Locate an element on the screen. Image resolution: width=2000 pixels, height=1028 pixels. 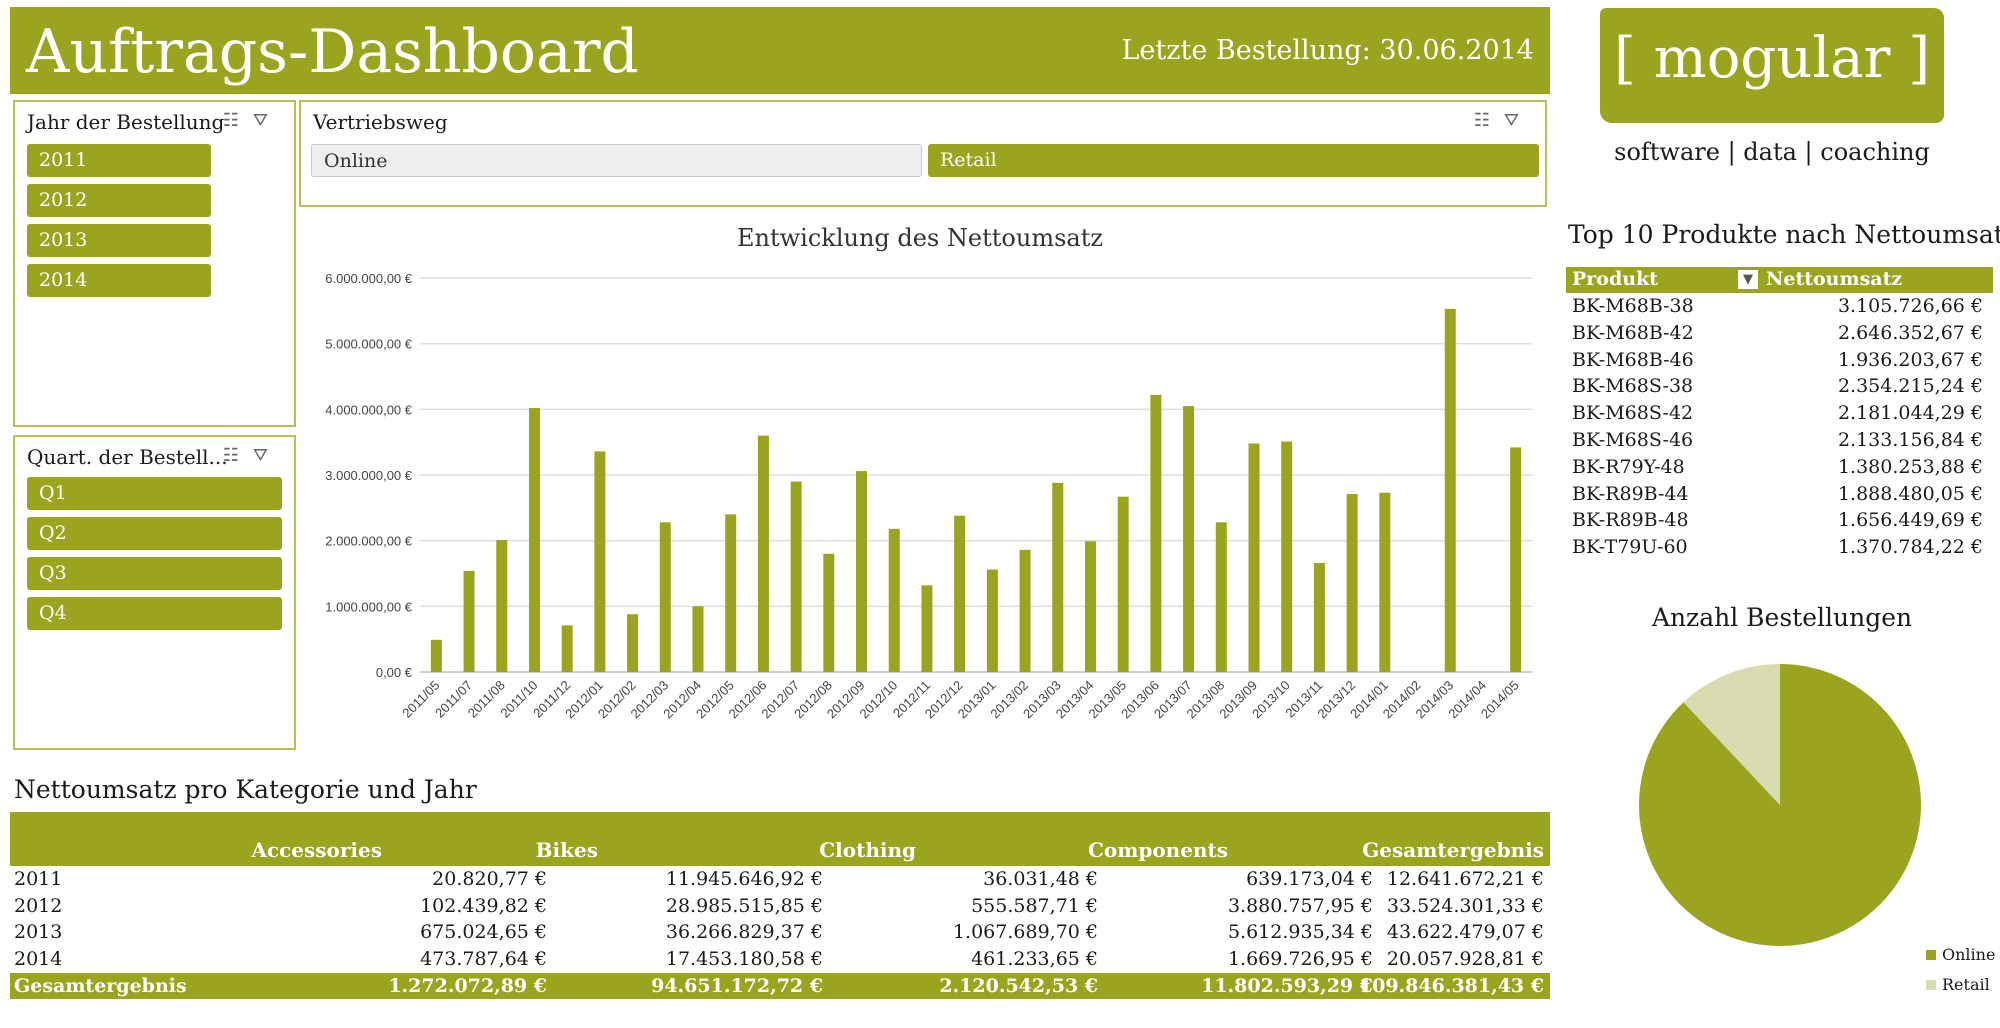
cell-value: 3.880.757,95 € is located at coordinates (1300, 905).